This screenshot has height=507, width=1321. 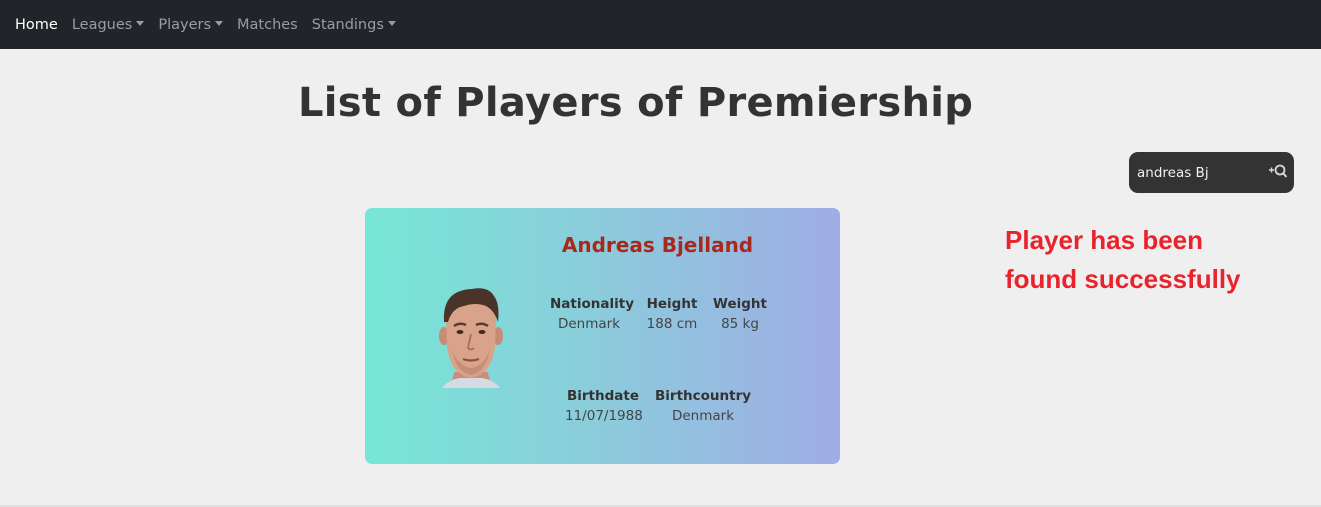 What do you see at coordinates (672, 324) in the screenshot?
I see `stat-height-value: 188 cm` at bounding box center [672, 324].